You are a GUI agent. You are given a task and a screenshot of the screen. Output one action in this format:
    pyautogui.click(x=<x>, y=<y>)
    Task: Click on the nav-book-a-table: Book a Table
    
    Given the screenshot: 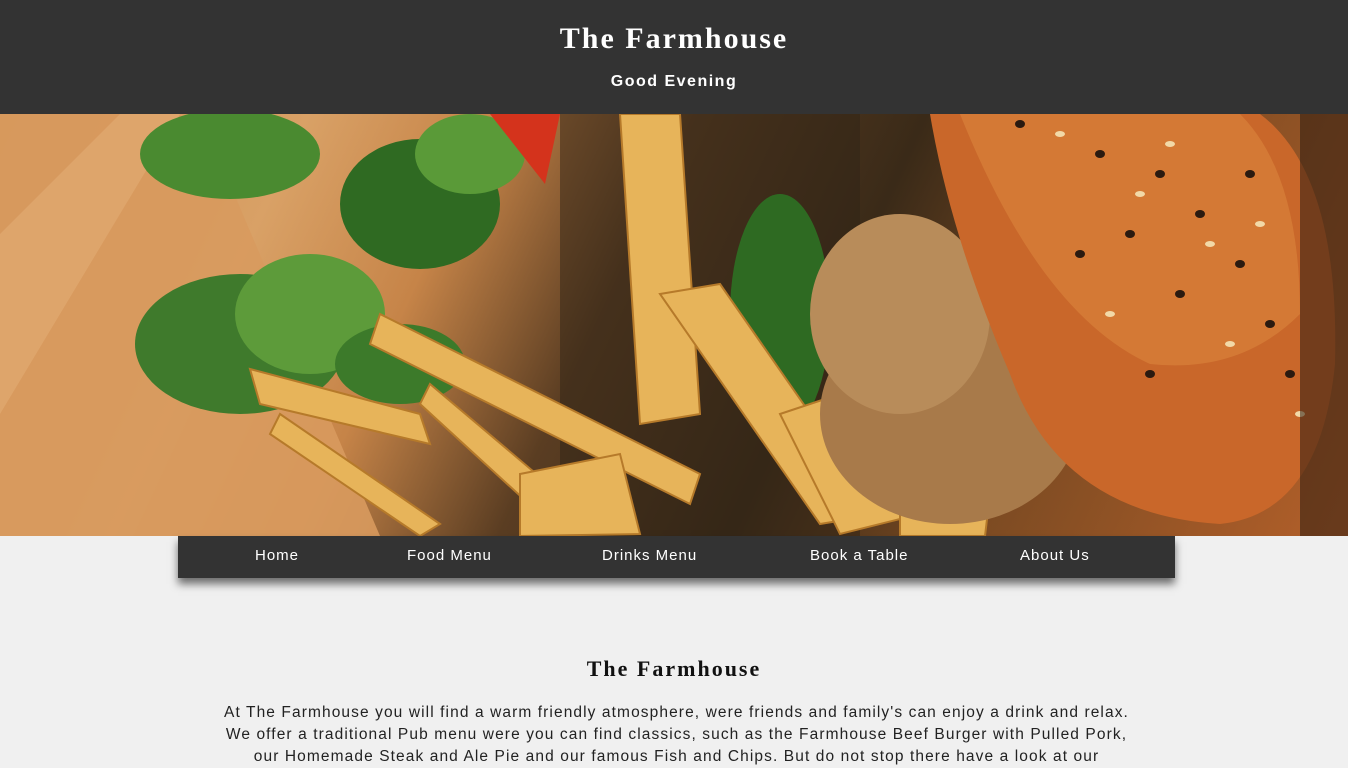 What is the action you would take?
    pyautogui.click(x=859, y=557)
    